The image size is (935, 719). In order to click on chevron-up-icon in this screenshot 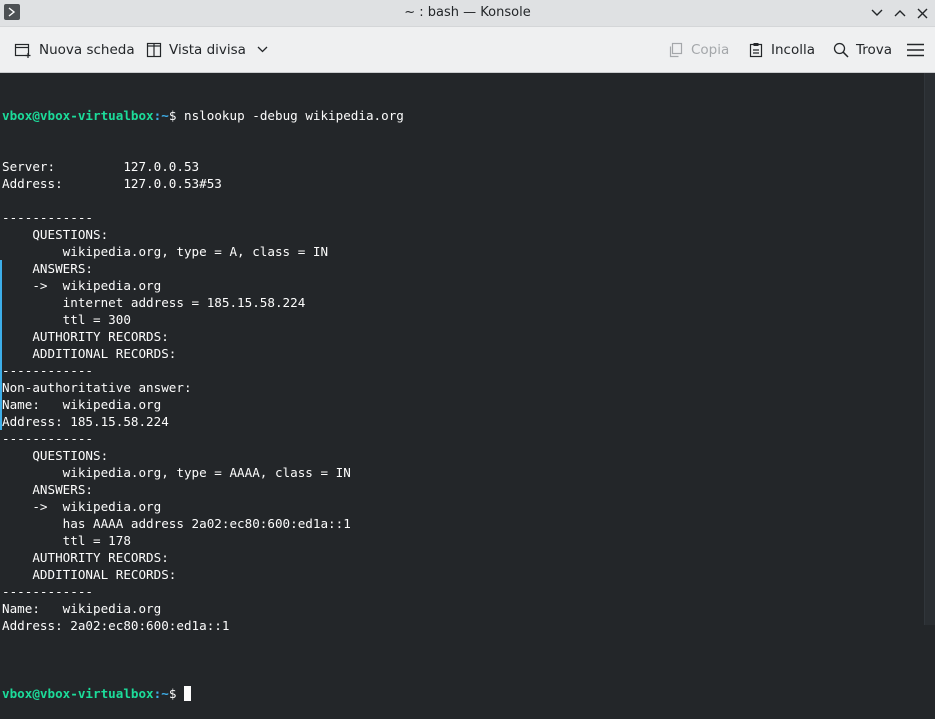, I will do `click(900, 13)`.